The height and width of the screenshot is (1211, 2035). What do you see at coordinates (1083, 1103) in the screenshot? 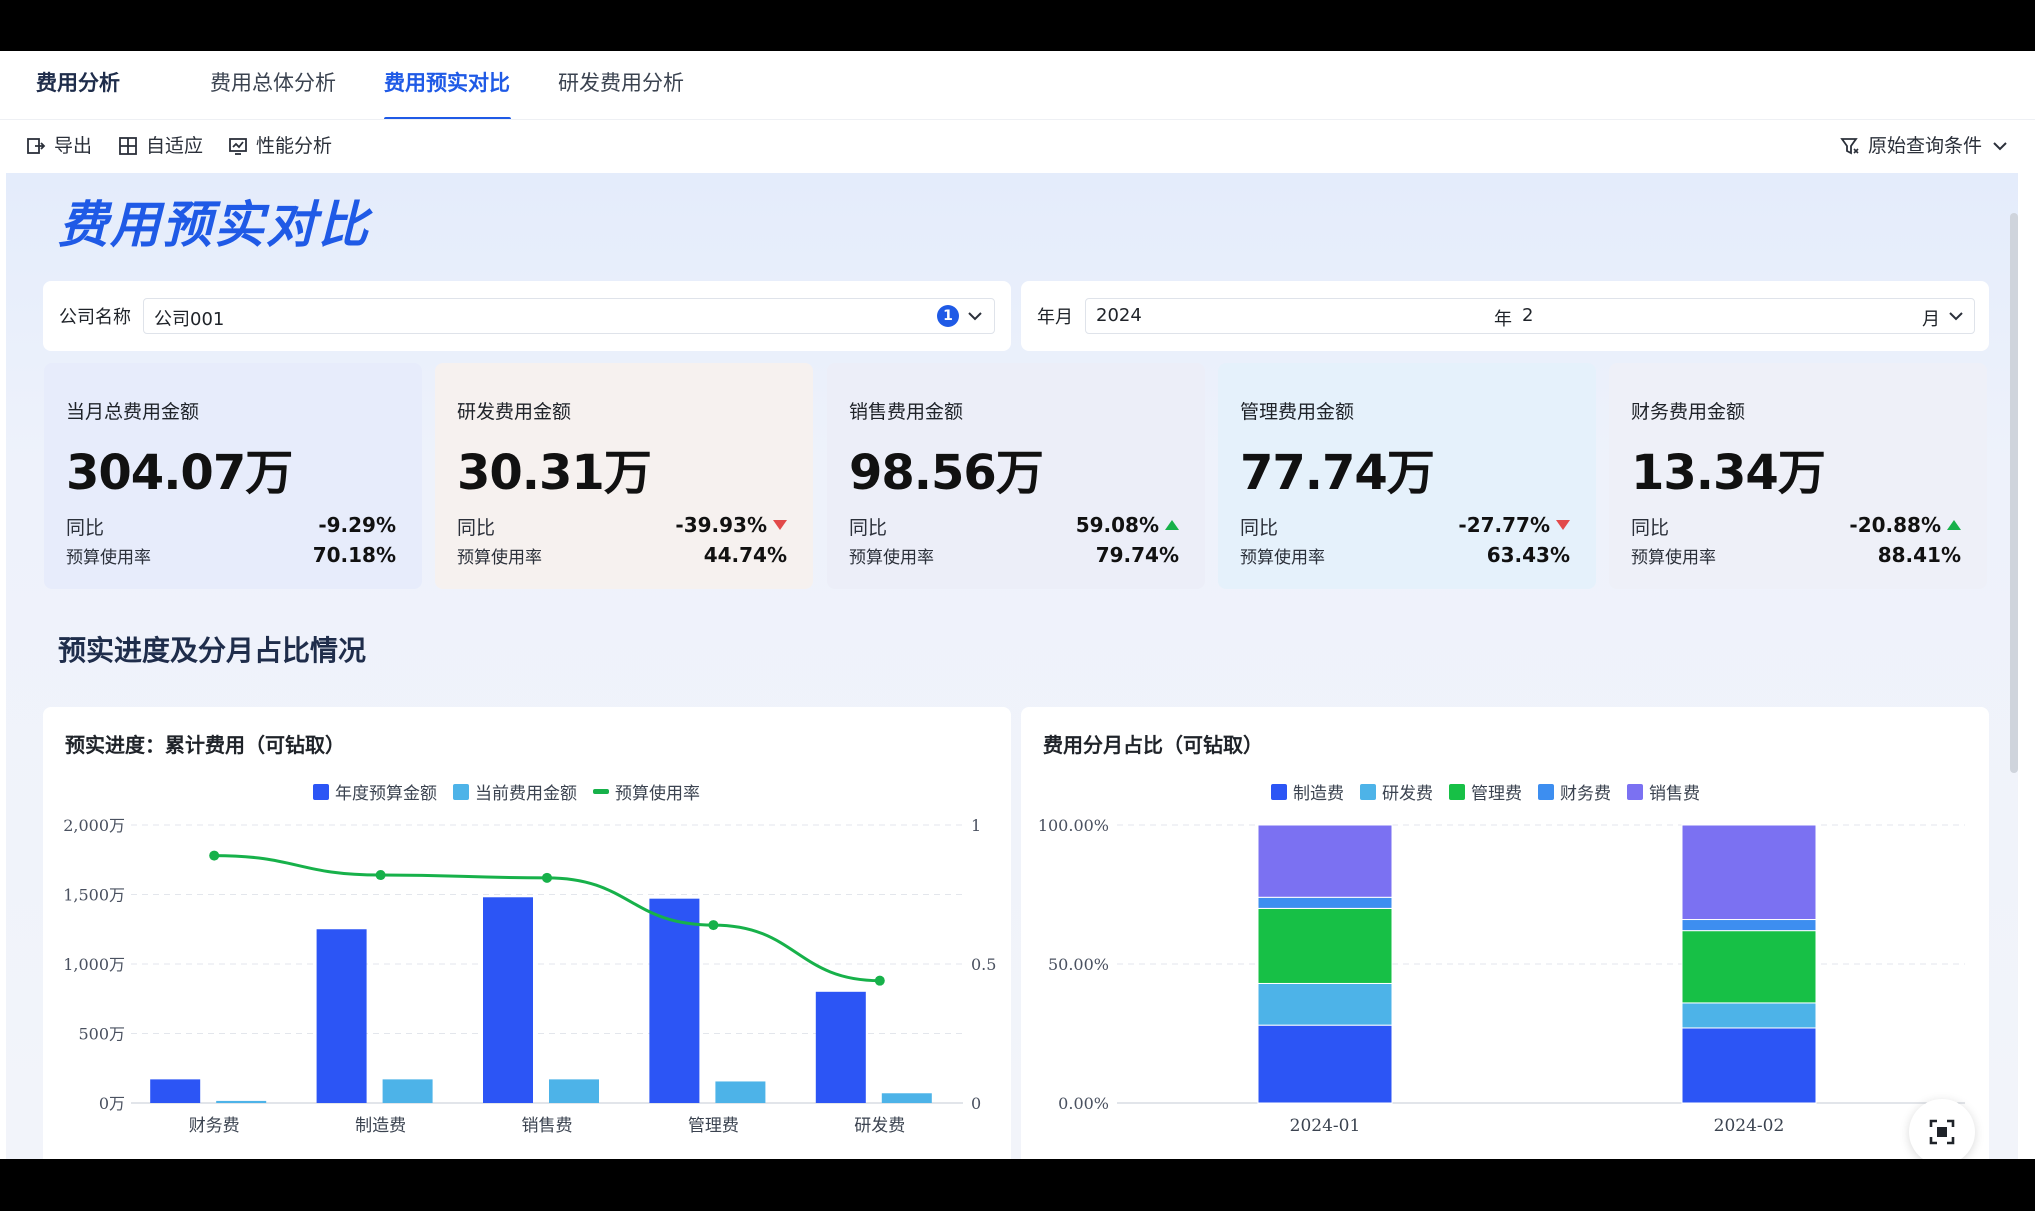
I see `y-tick-label: 0.00%` at bounding box center [1083, 1103].